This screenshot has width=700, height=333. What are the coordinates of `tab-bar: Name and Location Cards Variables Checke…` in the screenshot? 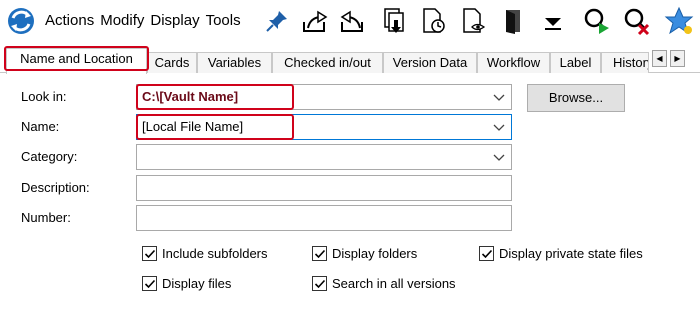 It's located at (350, 61).